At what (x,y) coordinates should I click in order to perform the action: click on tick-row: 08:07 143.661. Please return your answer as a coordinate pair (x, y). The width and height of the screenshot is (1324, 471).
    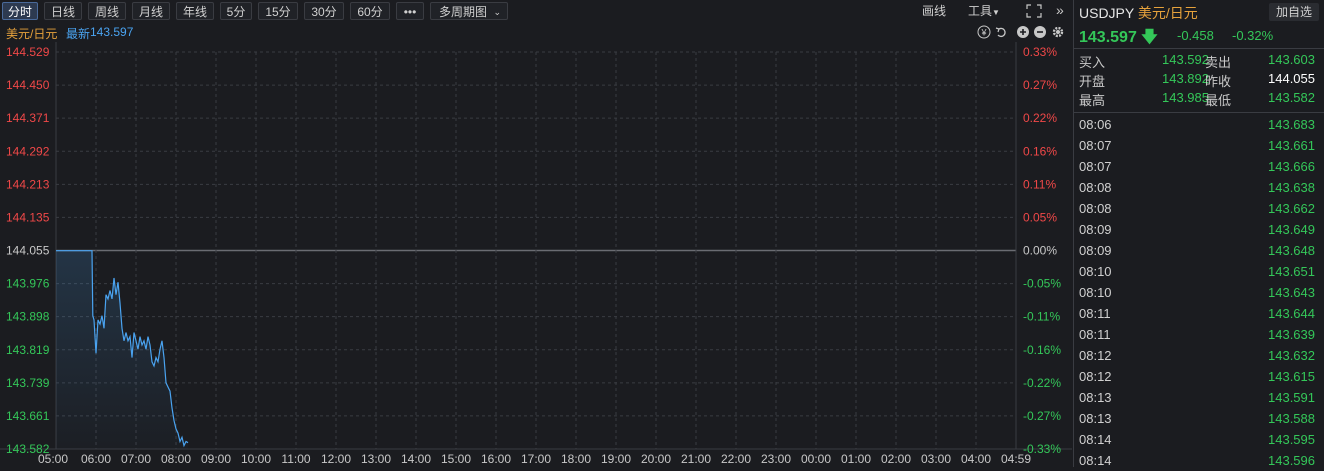
    Looking at the image, I should click on (1199, 145).